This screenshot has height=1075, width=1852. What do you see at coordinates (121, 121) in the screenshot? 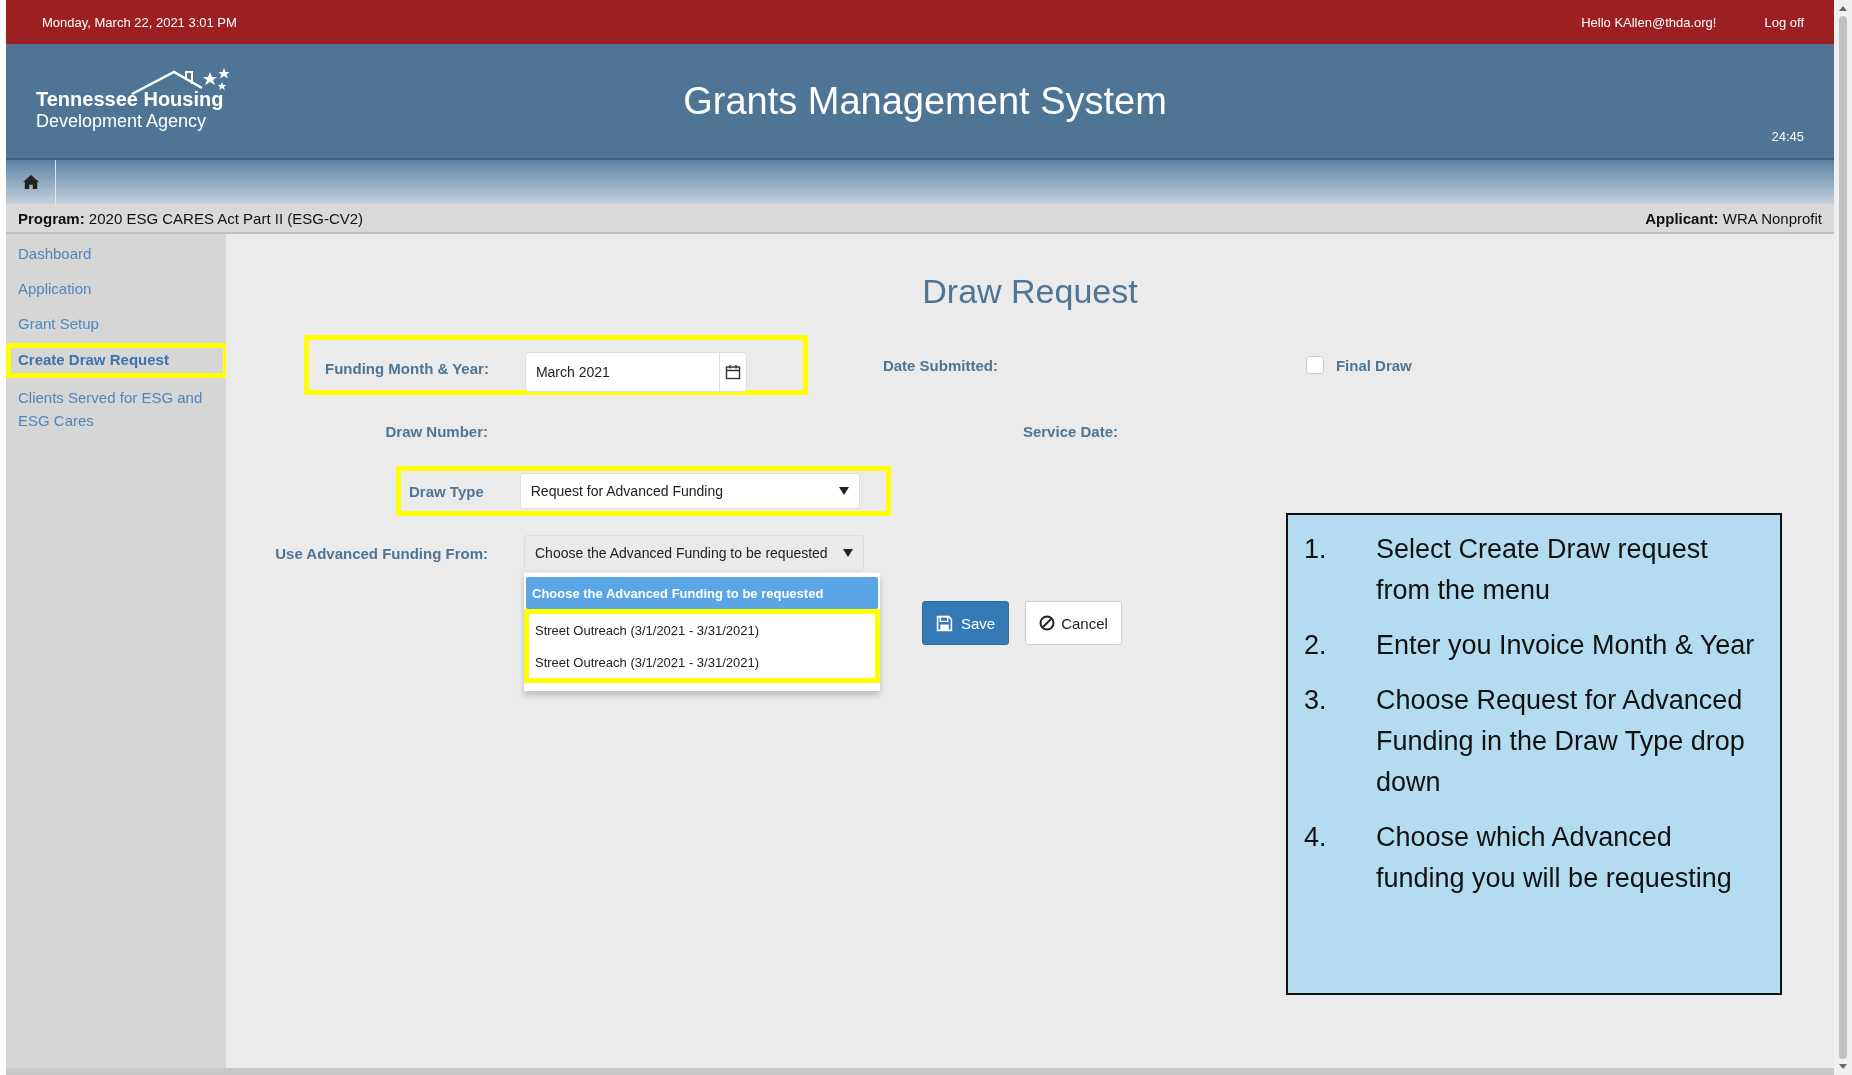
I see `logo-subtitle: Development Agency` at bounding box center [121, 121].